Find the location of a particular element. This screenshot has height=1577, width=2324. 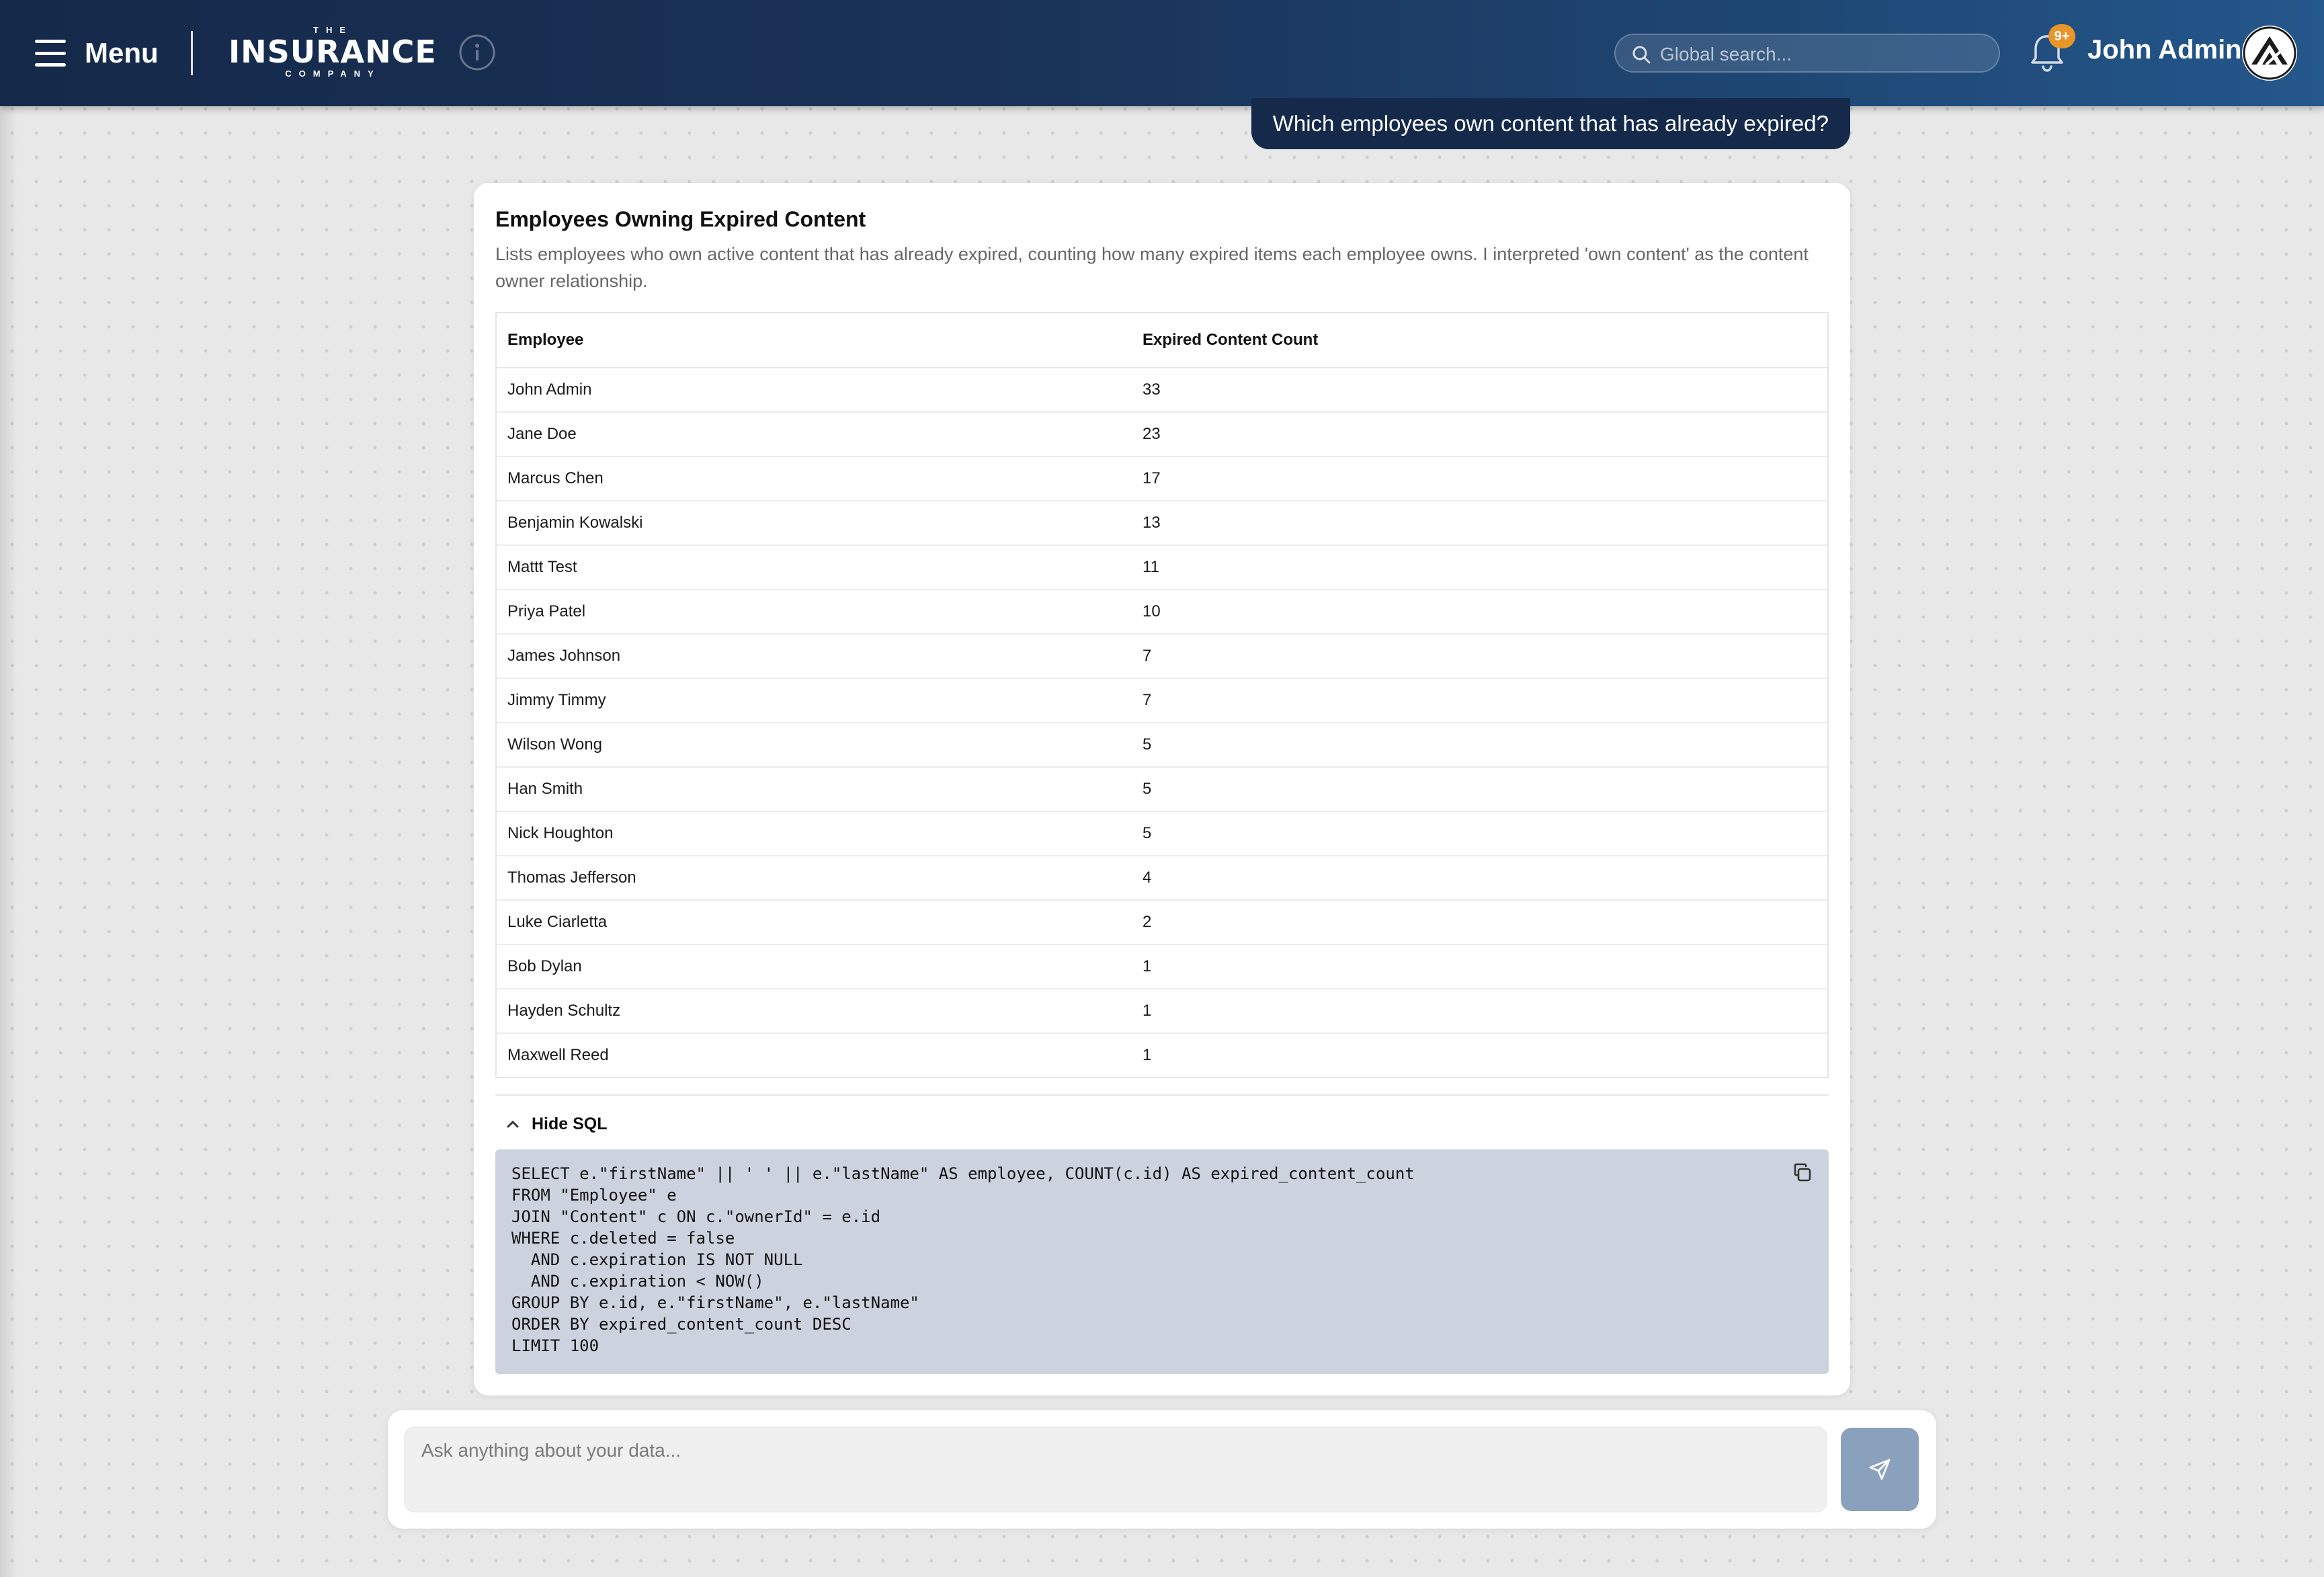

count-cell: 2 is located at coordinates (1480, 923).